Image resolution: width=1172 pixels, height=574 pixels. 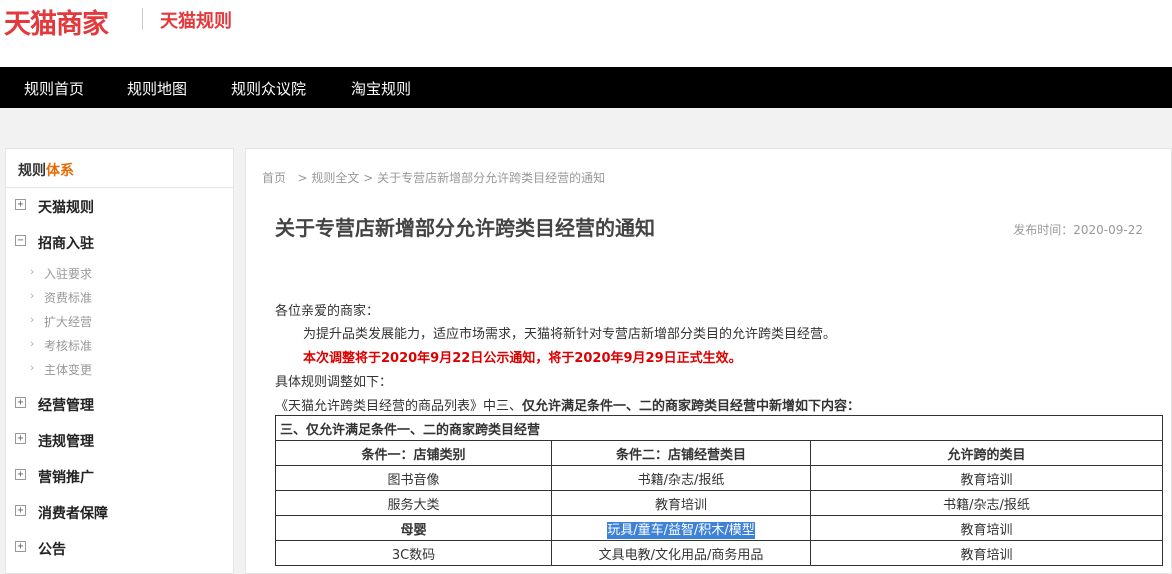 I want to click on table-header-cell: 条件一：店铺类别, so click(x=413, y=453).